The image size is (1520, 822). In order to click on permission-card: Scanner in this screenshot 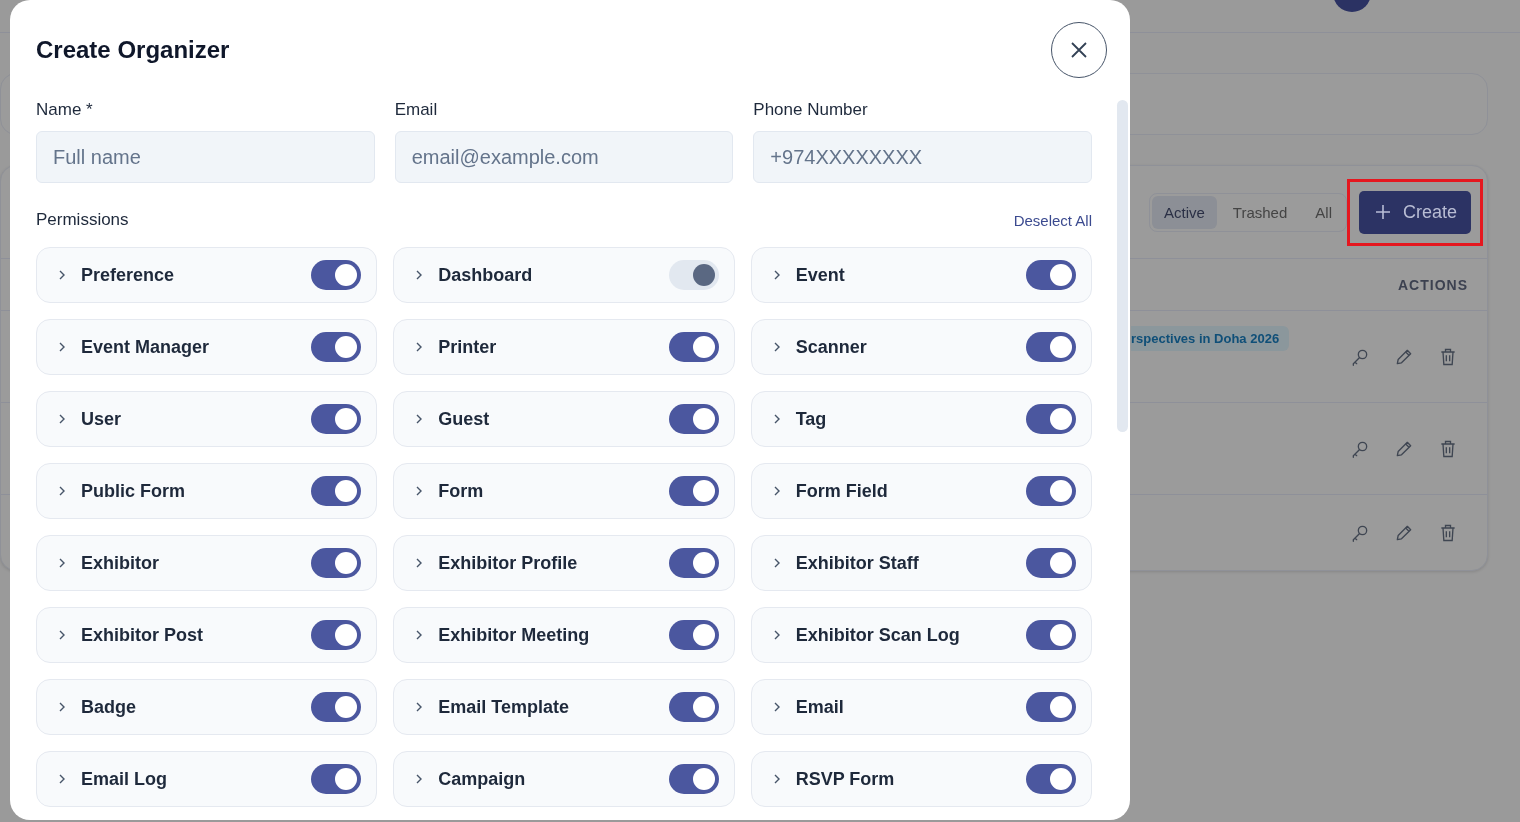, I will do `click(921, 347)`.